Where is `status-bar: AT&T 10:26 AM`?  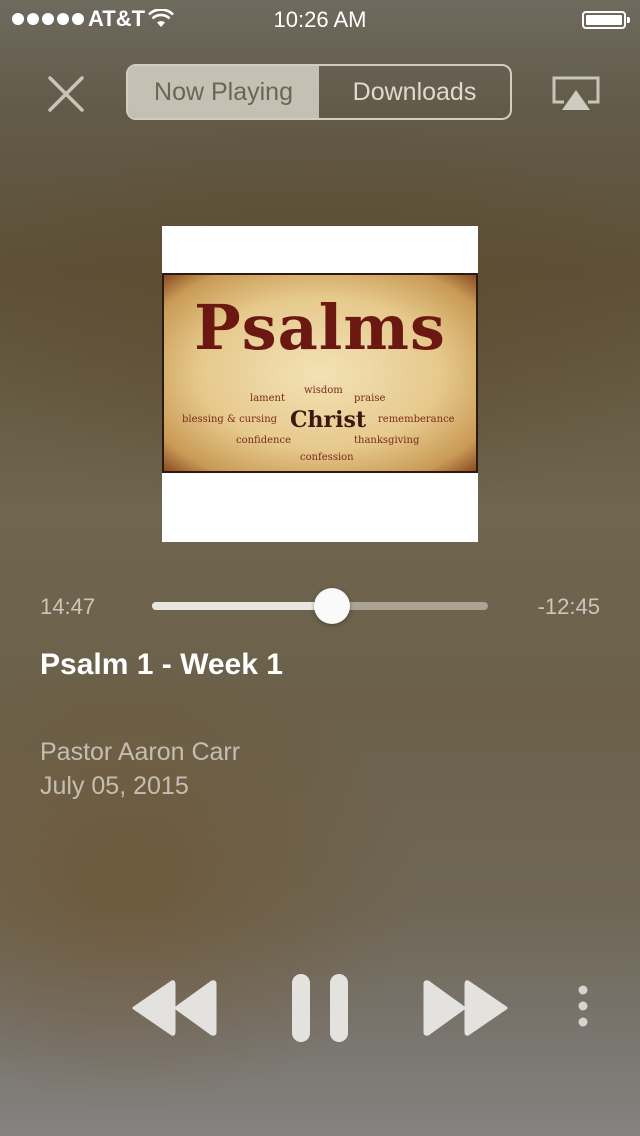
status-bar: AT&T 10:26 AM is located at coordinates (320, 20).